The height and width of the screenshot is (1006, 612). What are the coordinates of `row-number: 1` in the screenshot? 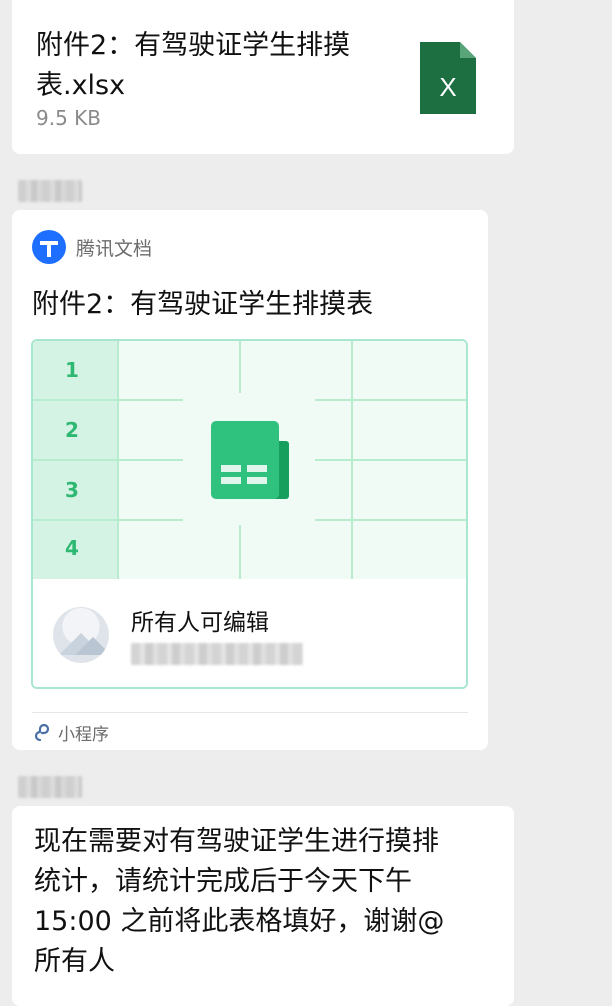 It's located at (72, 370).